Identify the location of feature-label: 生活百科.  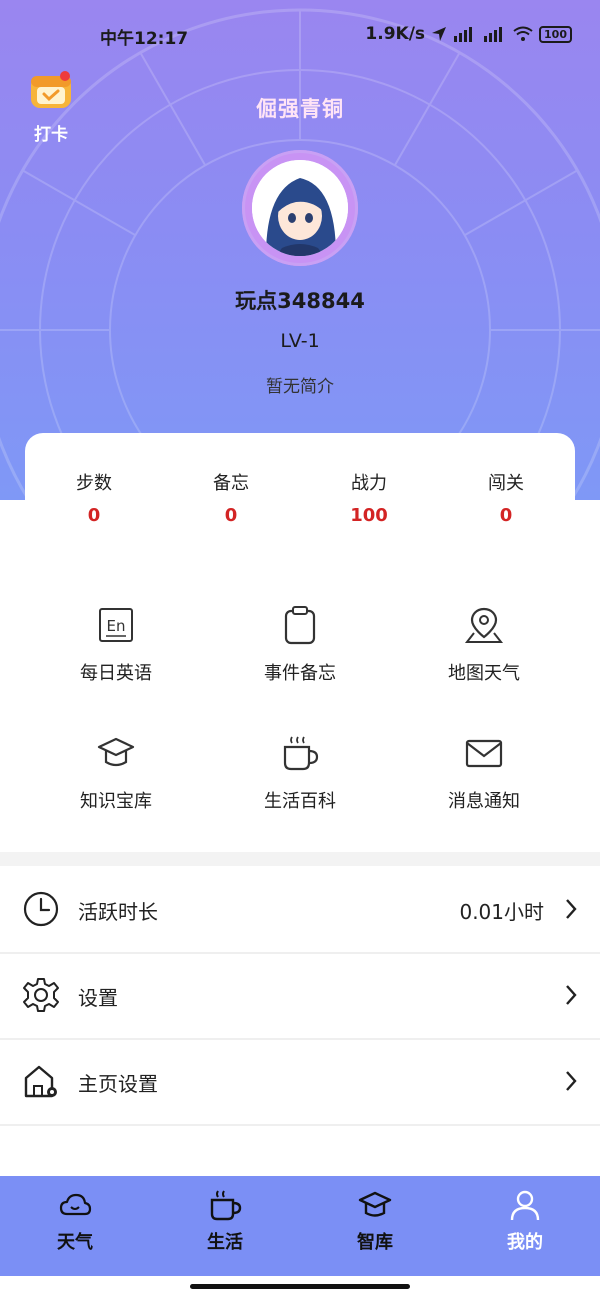
(300, 801).